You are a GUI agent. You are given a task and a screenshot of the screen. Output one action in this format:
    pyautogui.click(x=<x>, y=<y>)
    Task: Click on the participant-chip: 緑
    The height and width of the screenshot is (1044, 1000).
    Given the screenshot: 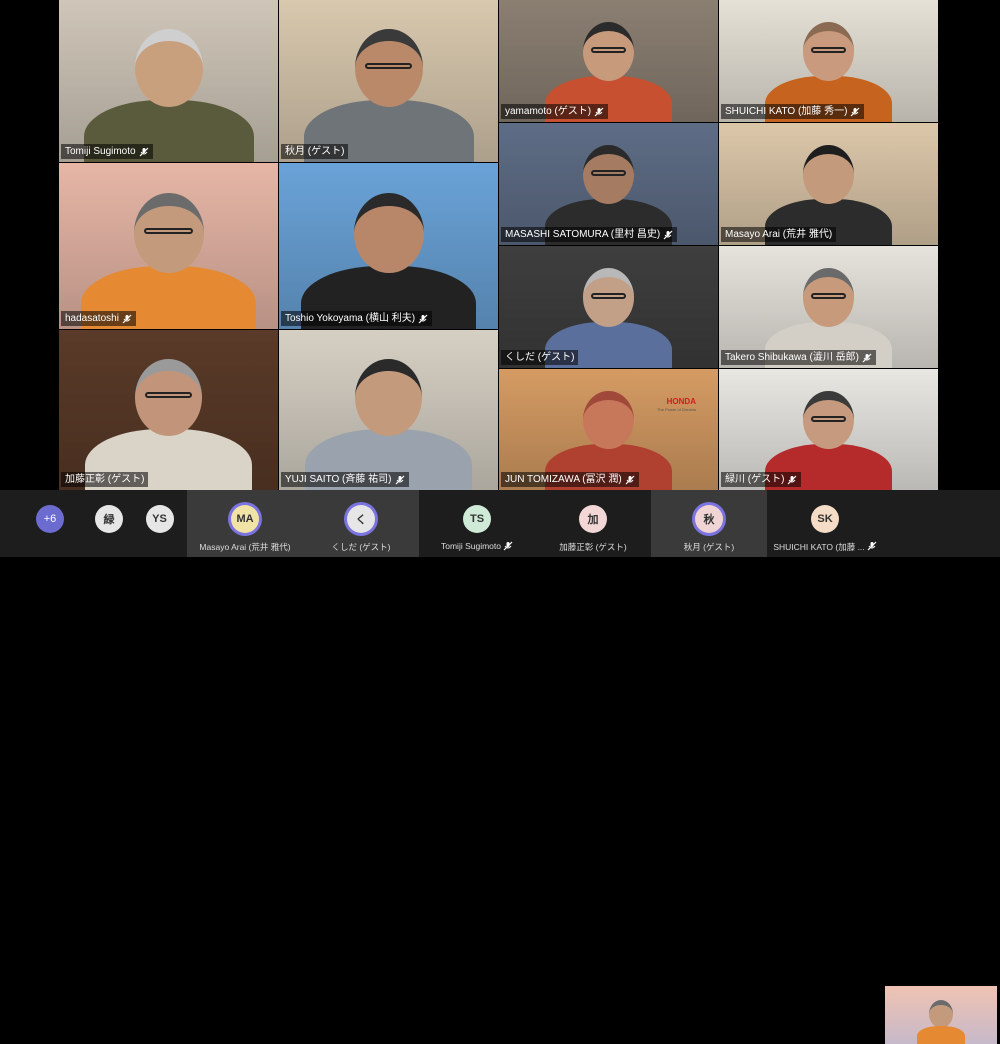 What is the action you would take?
    pyautogui.click(x=109, y=523)
    